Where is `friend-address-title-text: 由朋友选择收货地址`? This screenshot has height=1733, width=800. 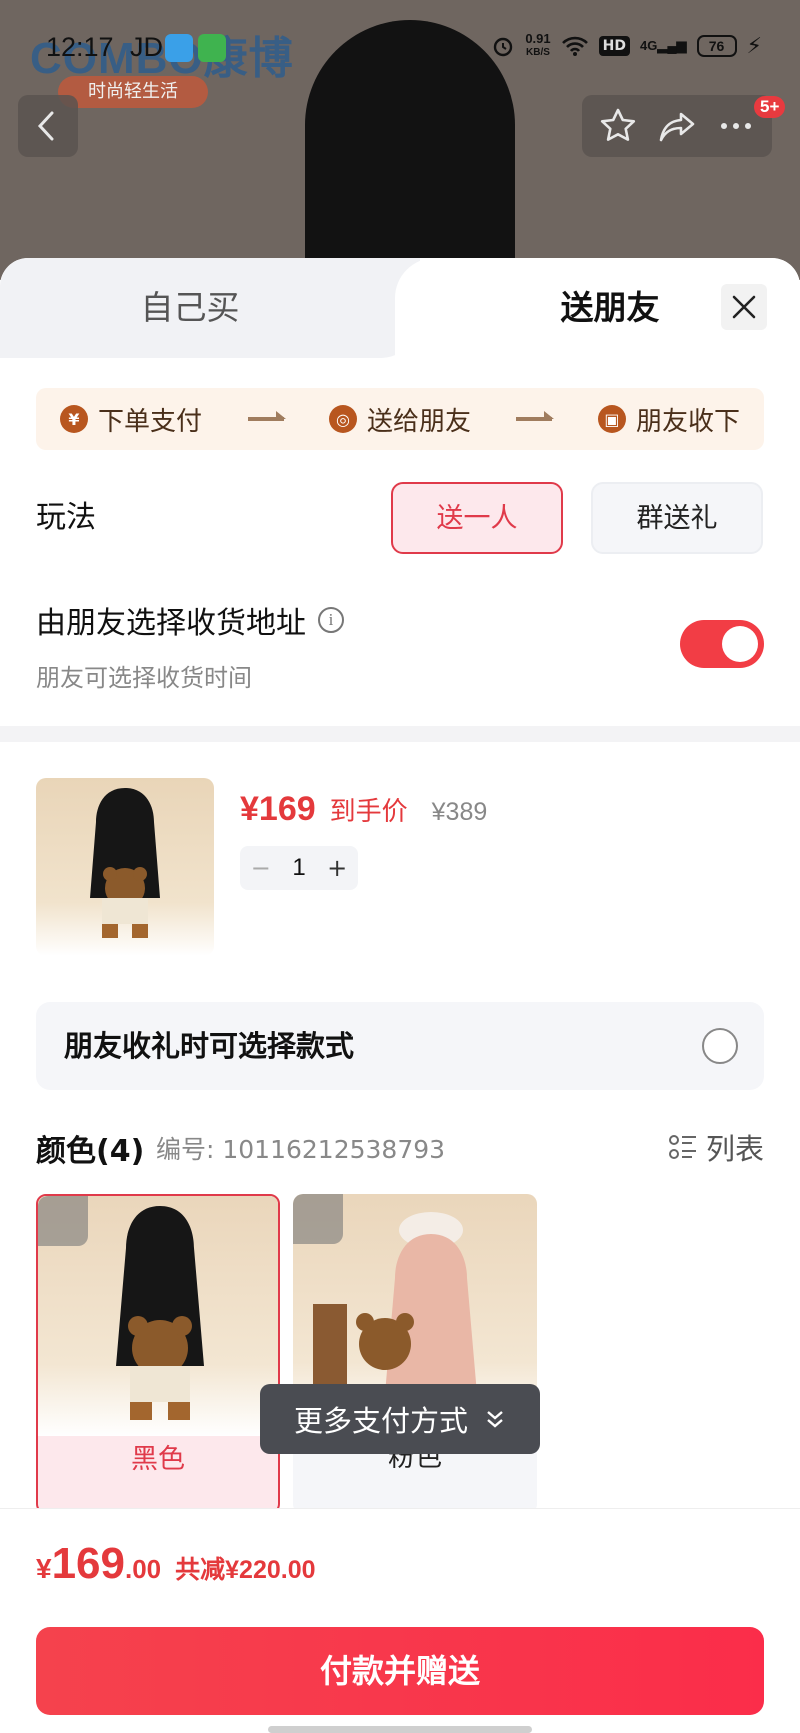 friend-address-title-text: 由朋友选择收货地址 is located at coordinates (171, 623).